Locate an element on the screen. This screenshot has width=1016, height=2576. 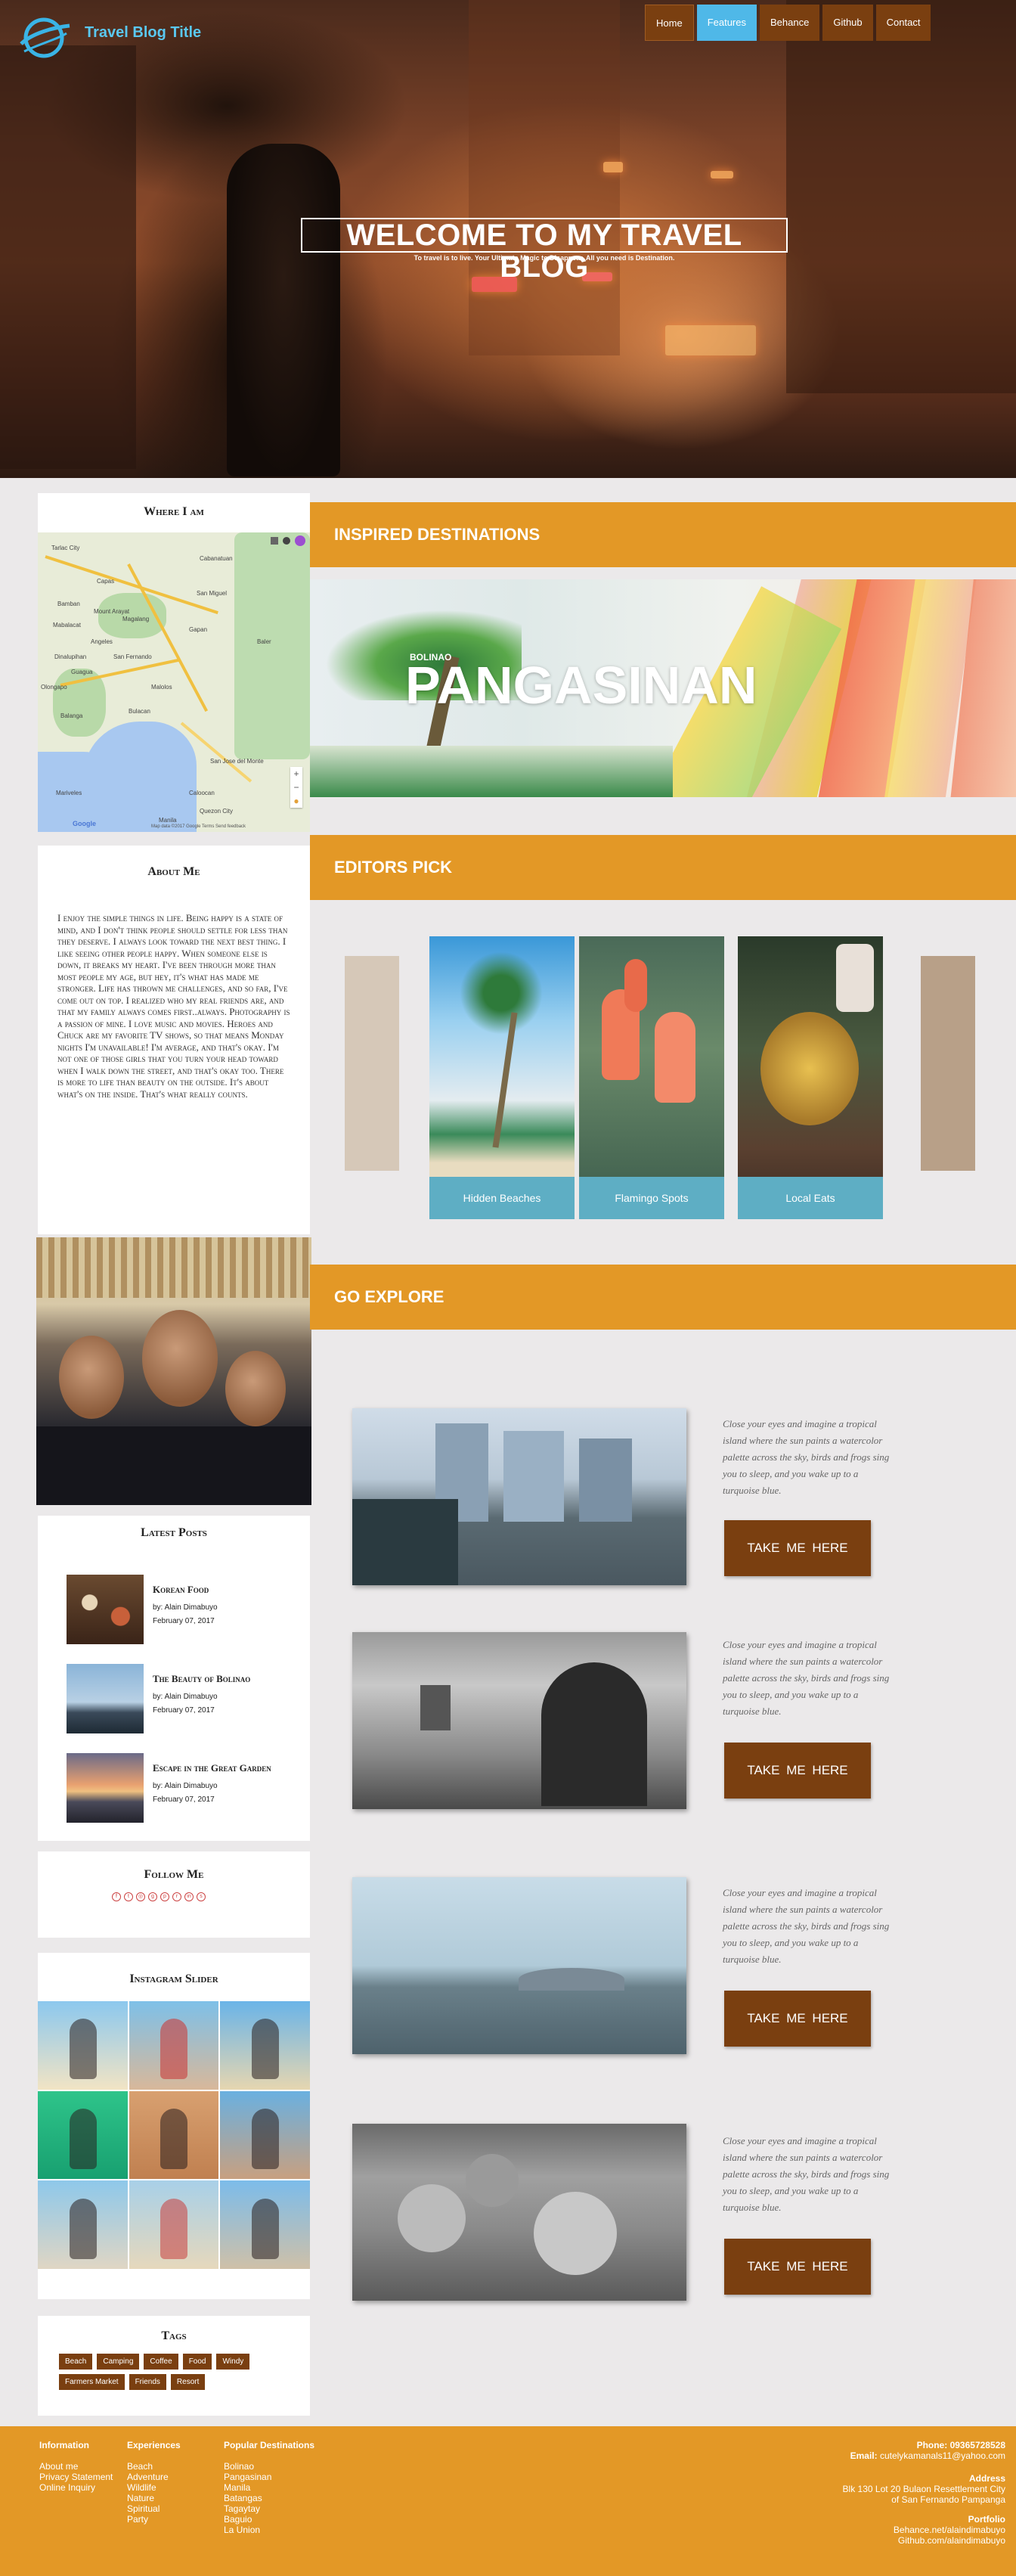
nav-behance: Behance is located at coordinates (790, 23).